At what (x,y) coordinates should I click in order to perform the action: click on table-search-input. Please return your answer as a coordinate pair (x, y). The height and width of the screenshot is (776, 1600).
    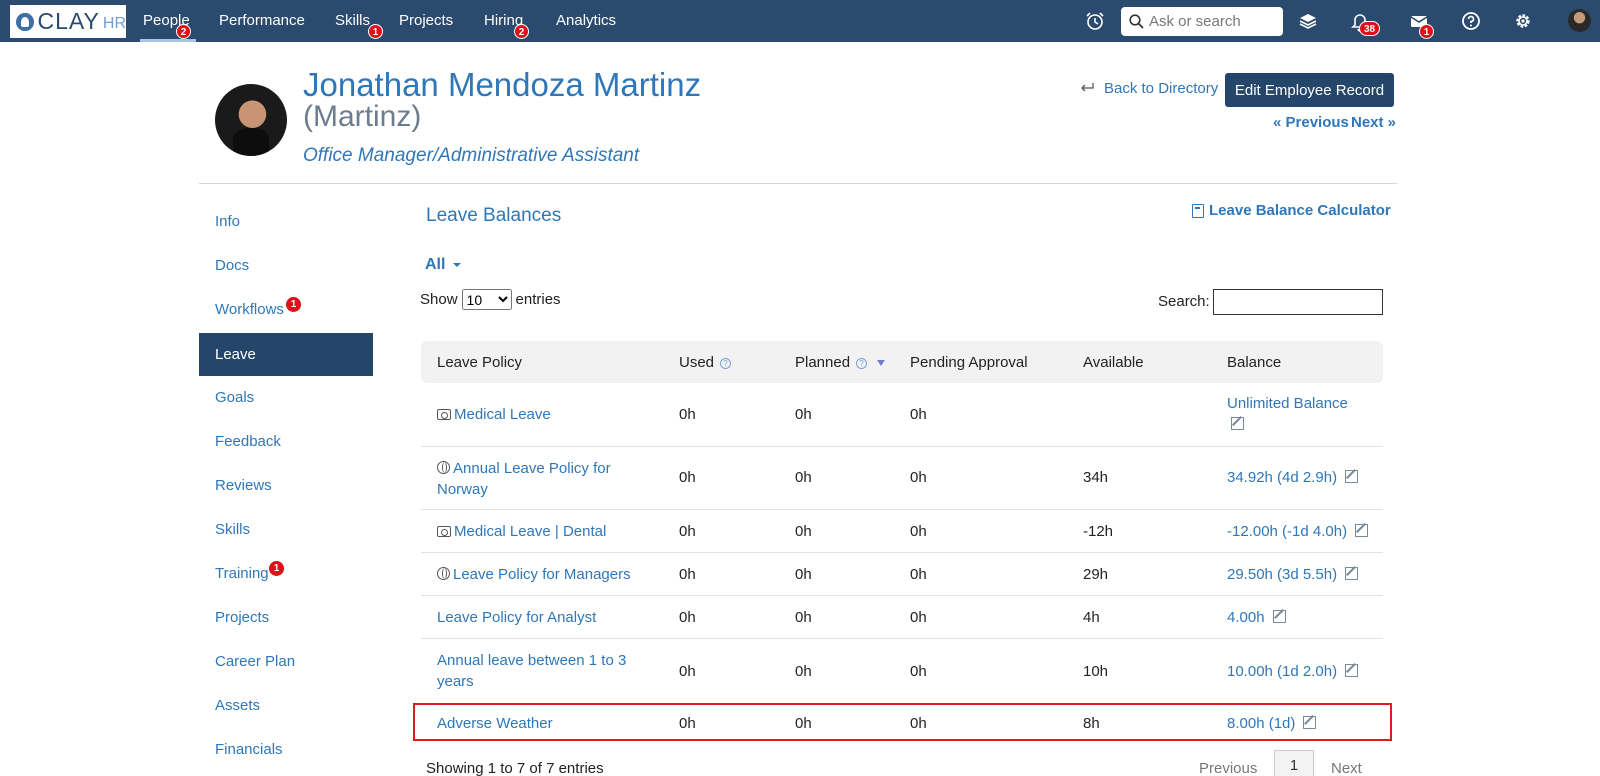
    Looking at the image, I should click on (1298, 302).